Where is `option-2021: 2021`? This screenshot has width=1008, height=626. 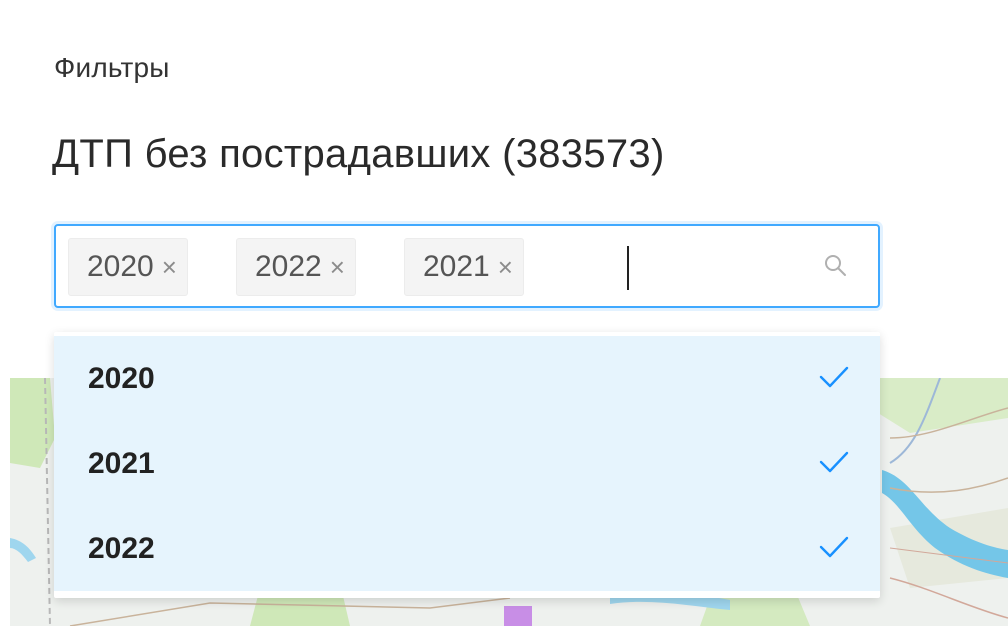 option-2021: 2021 is located at coordinates (467, 463).